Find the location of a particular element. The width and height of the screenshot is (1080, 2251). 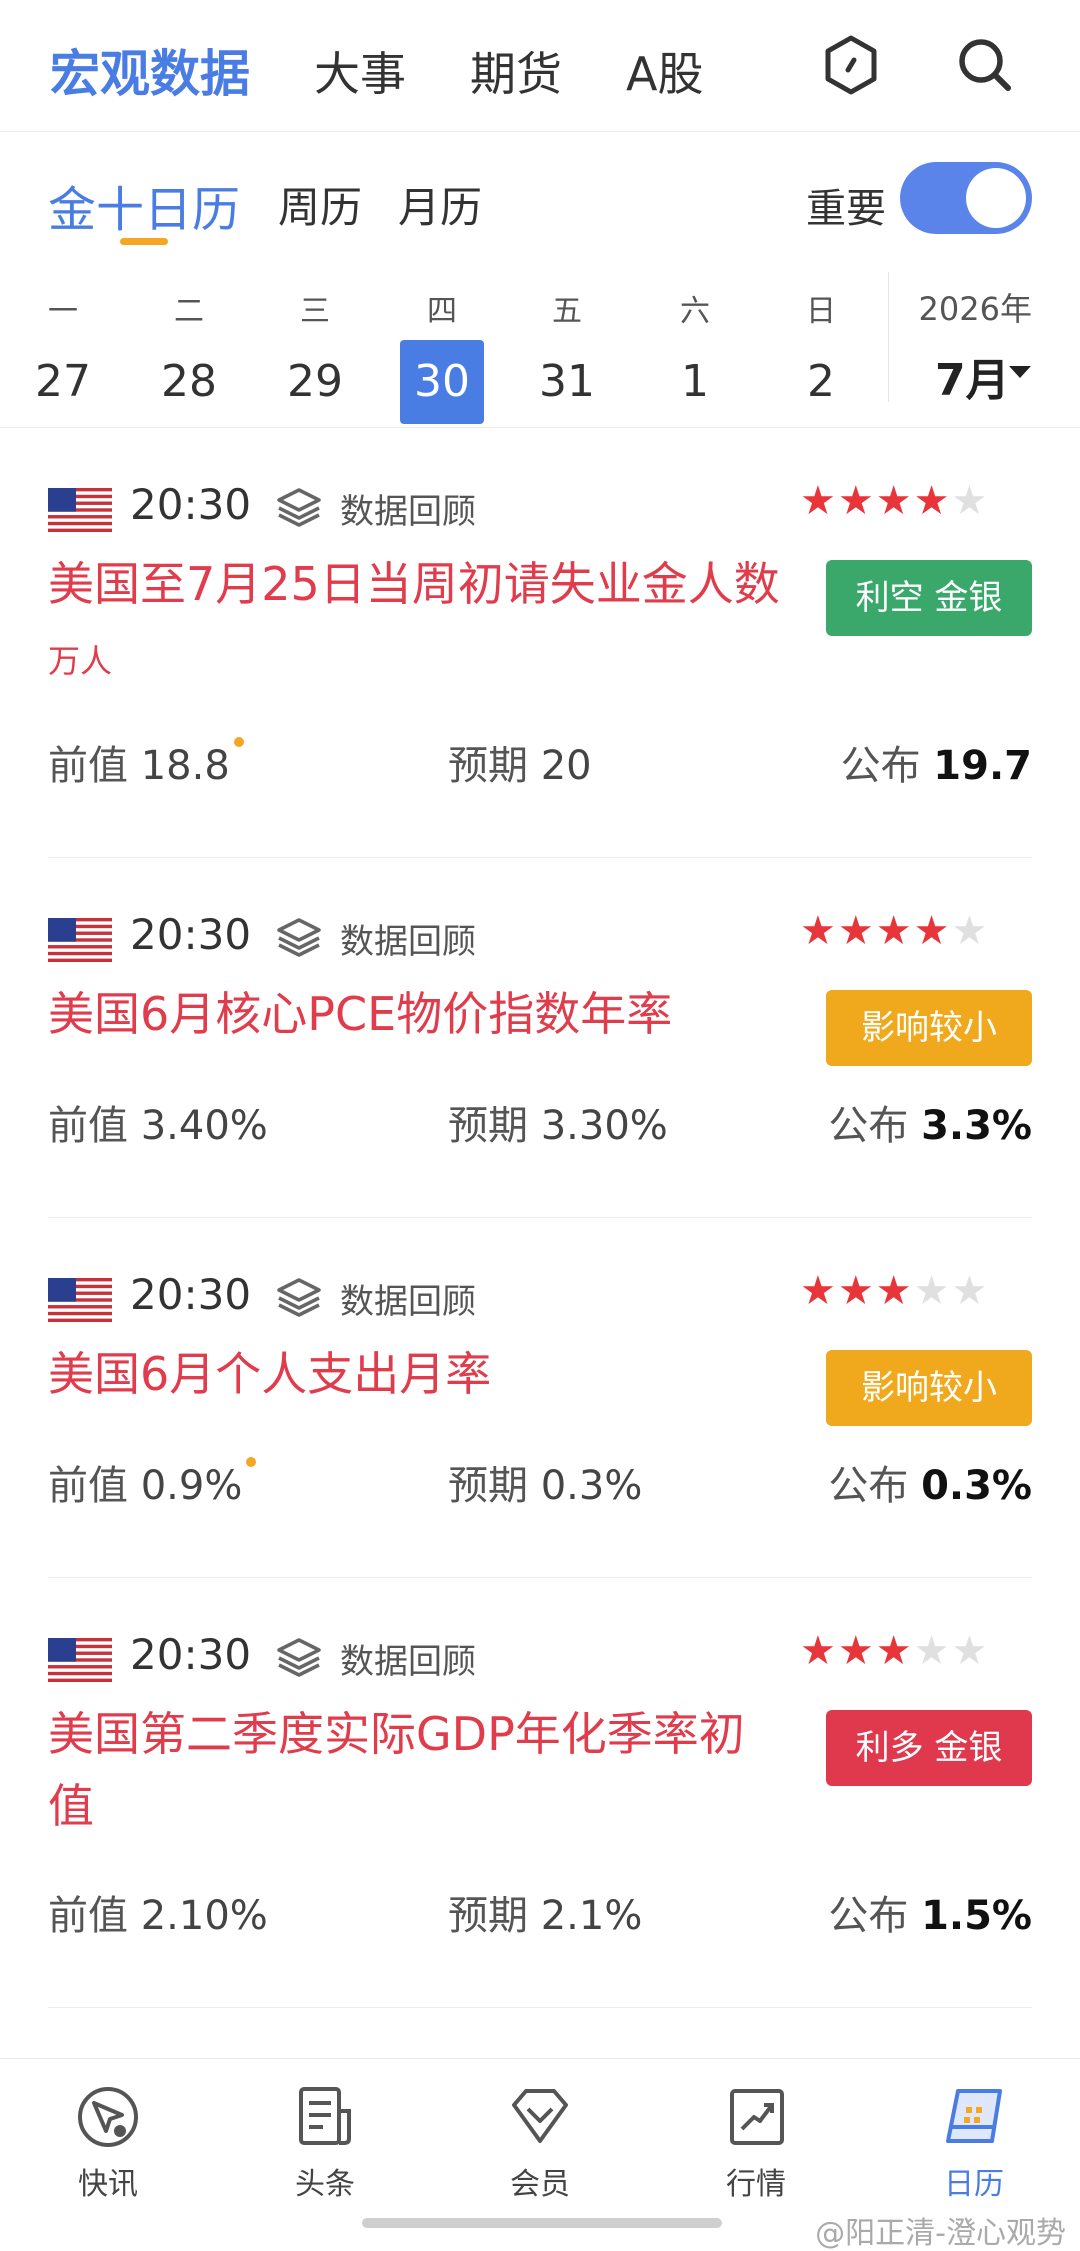

nav-market: 行情 is located at coordinates (756, 2142).